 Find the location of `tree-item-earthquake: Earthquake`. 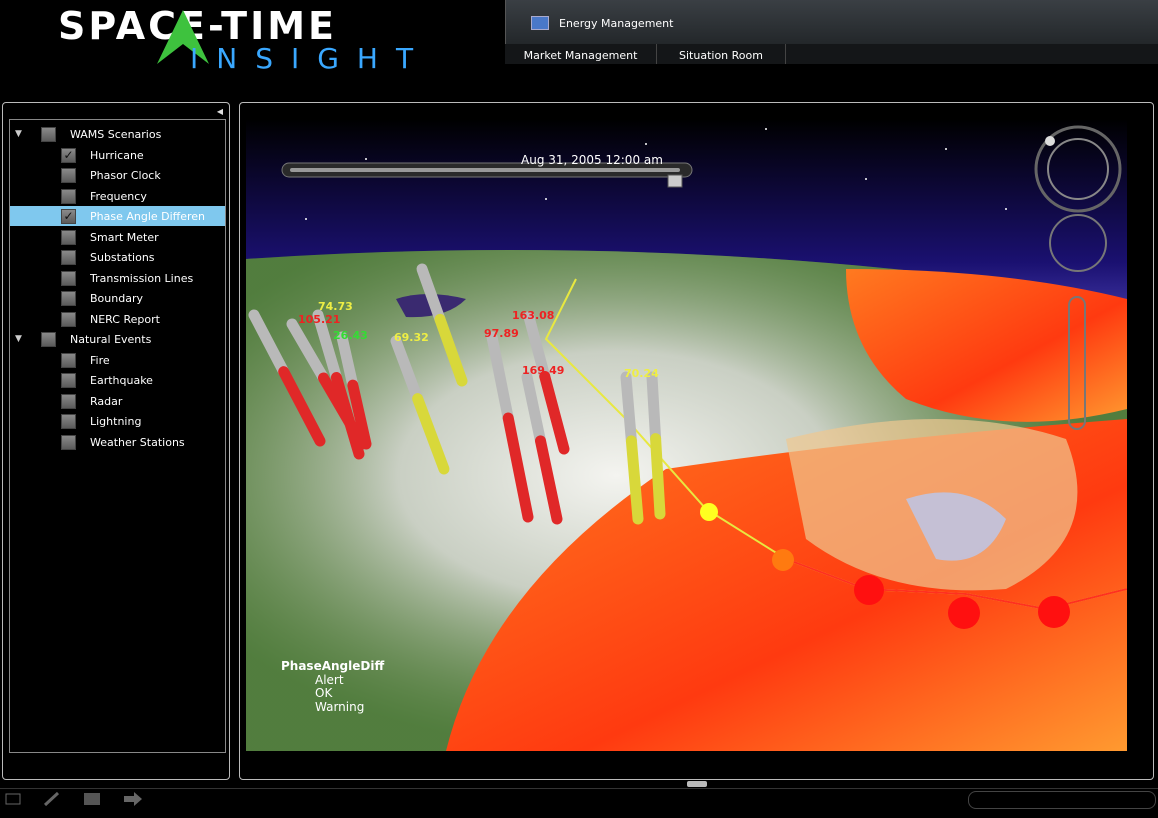

tree-item-earthquake: Earthquake is located at coordinates (117, 380).